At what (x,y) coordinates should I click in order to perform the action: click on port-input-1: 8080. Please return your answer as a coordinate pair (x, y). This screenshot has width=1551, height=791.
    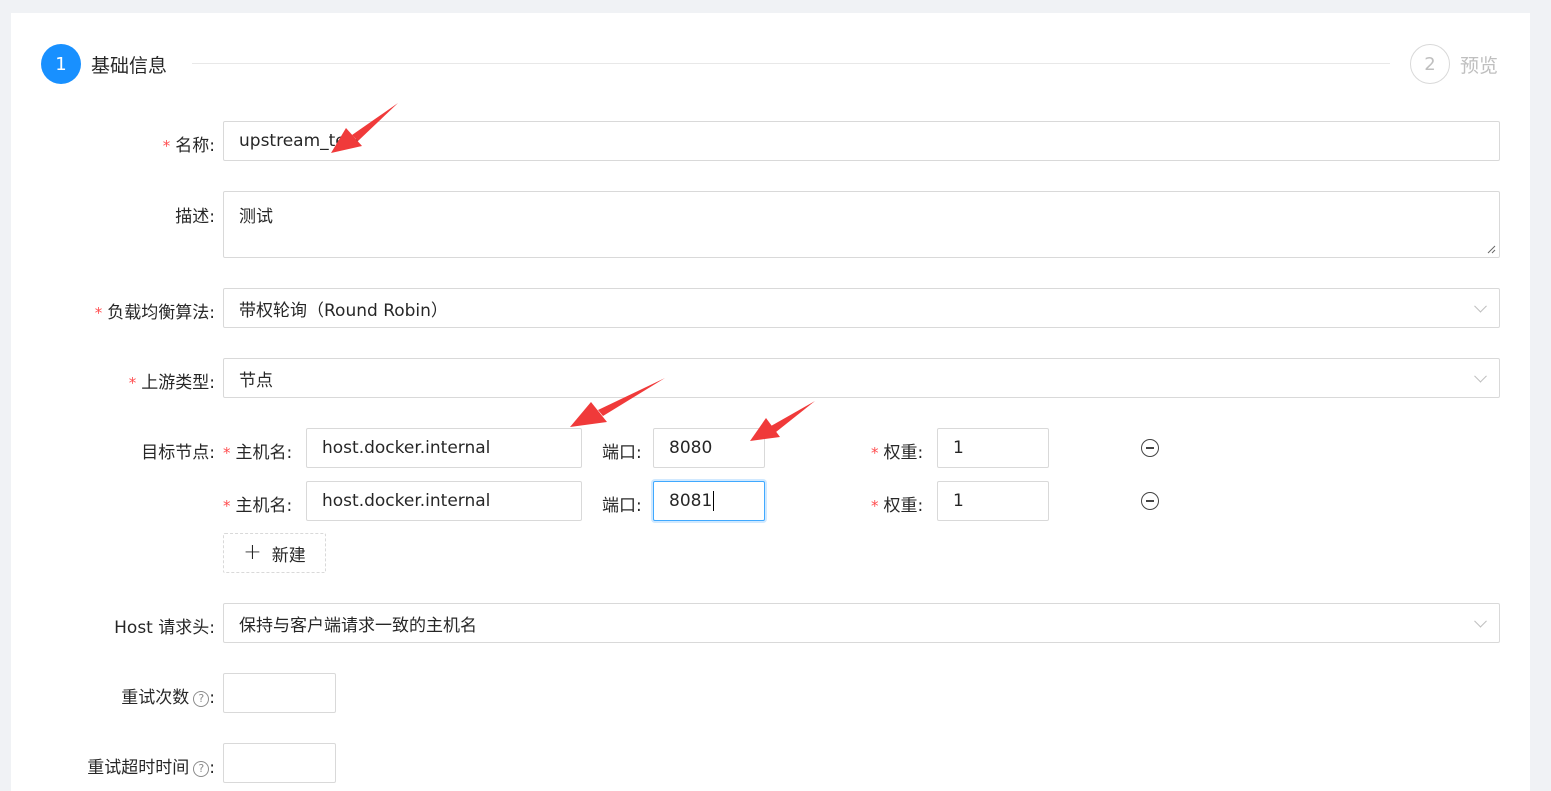
    Looking at the image, I should click on (709, 448).